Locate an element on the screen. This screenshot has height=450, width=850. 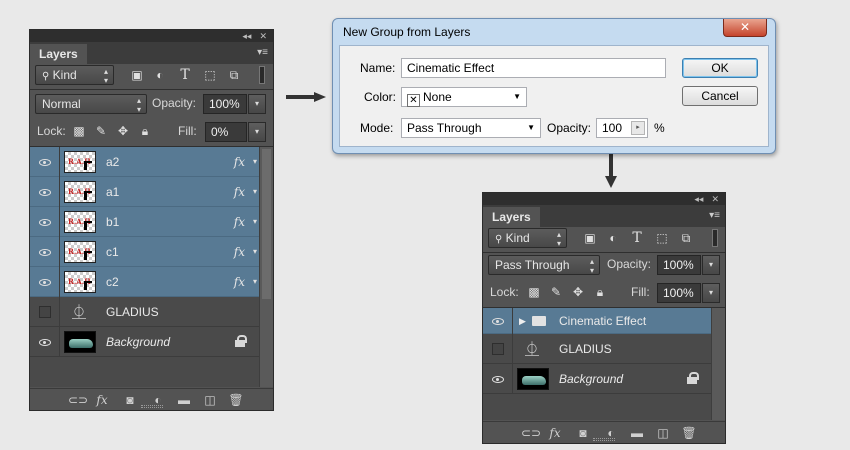
add-mask-icon: ◙ is located at coordinates (583, 433).